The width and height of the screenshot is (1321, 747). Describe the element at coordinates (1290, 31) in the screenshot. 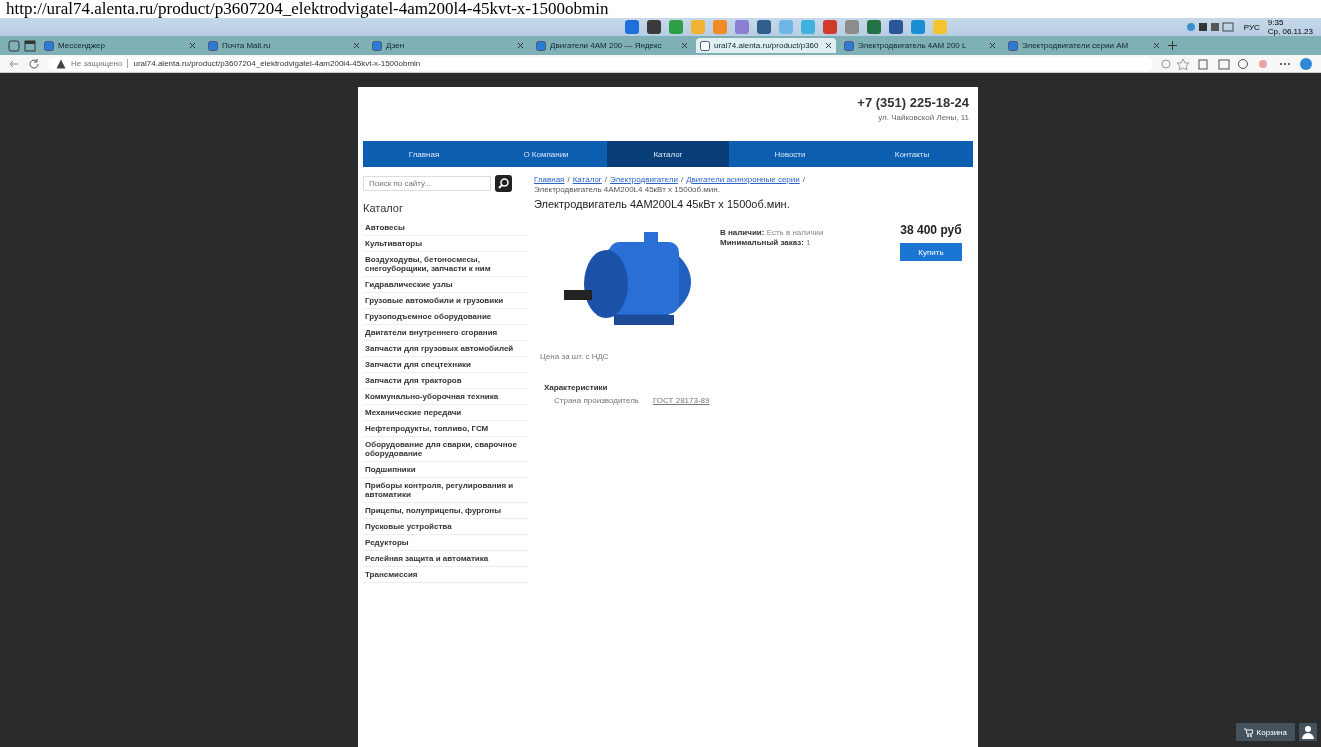

I see `clock-date: Ср, 06.11.23` at that location.